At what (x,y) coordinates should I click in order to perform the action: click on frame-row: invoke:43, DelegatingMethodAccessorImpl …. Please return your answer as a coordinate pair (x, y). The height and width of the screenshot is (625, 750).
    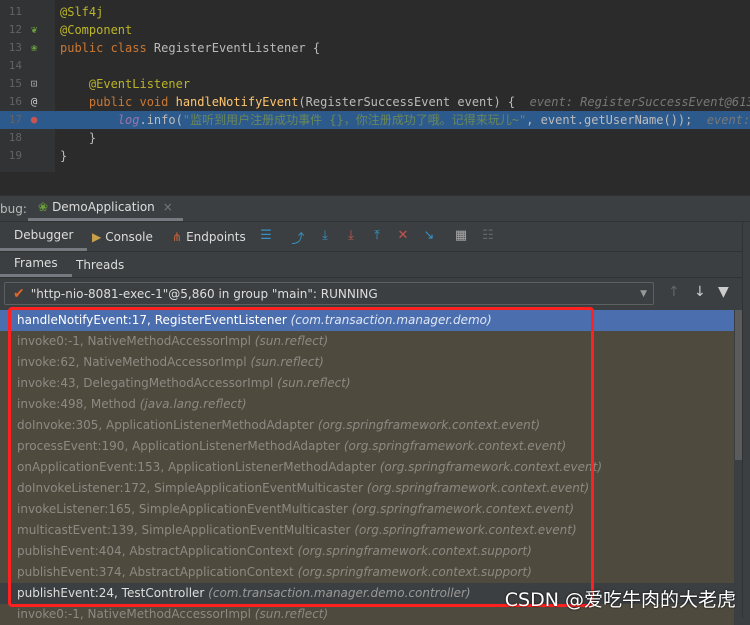
    Looking at the image, I should click on (367, 383).